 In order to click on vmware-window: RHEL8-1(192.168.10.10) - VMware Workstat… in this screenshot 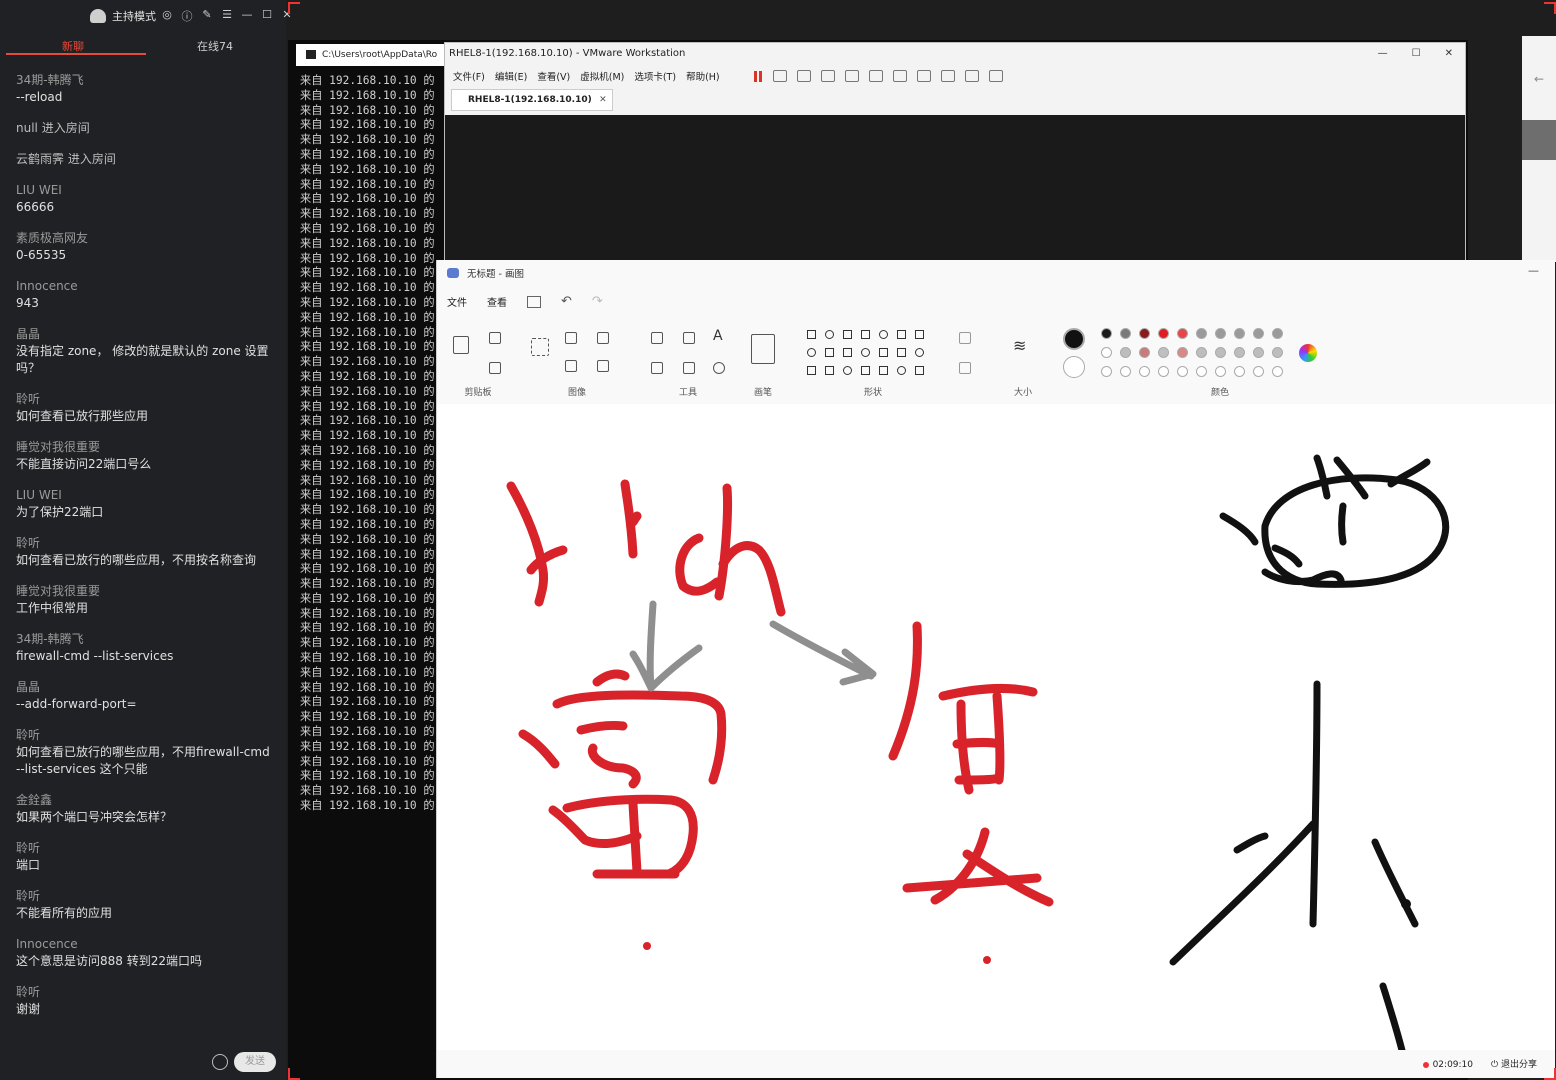, I will do `click(955, 152)`.